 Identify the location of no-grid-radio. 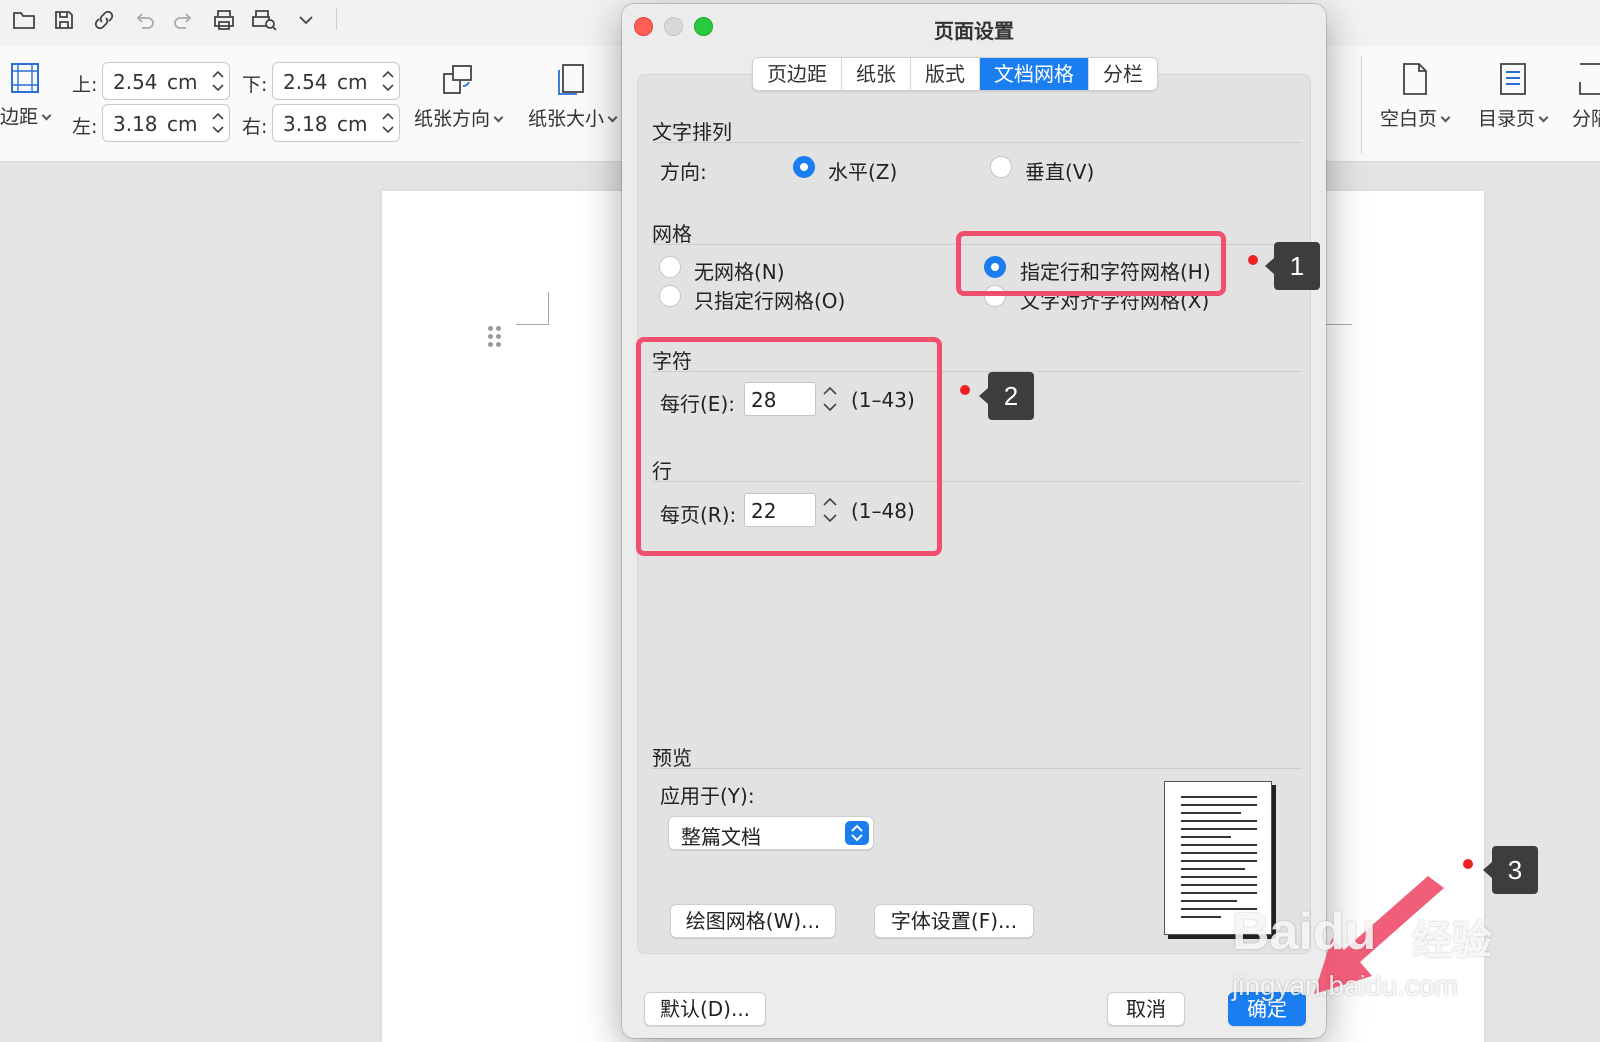
(670, 267).